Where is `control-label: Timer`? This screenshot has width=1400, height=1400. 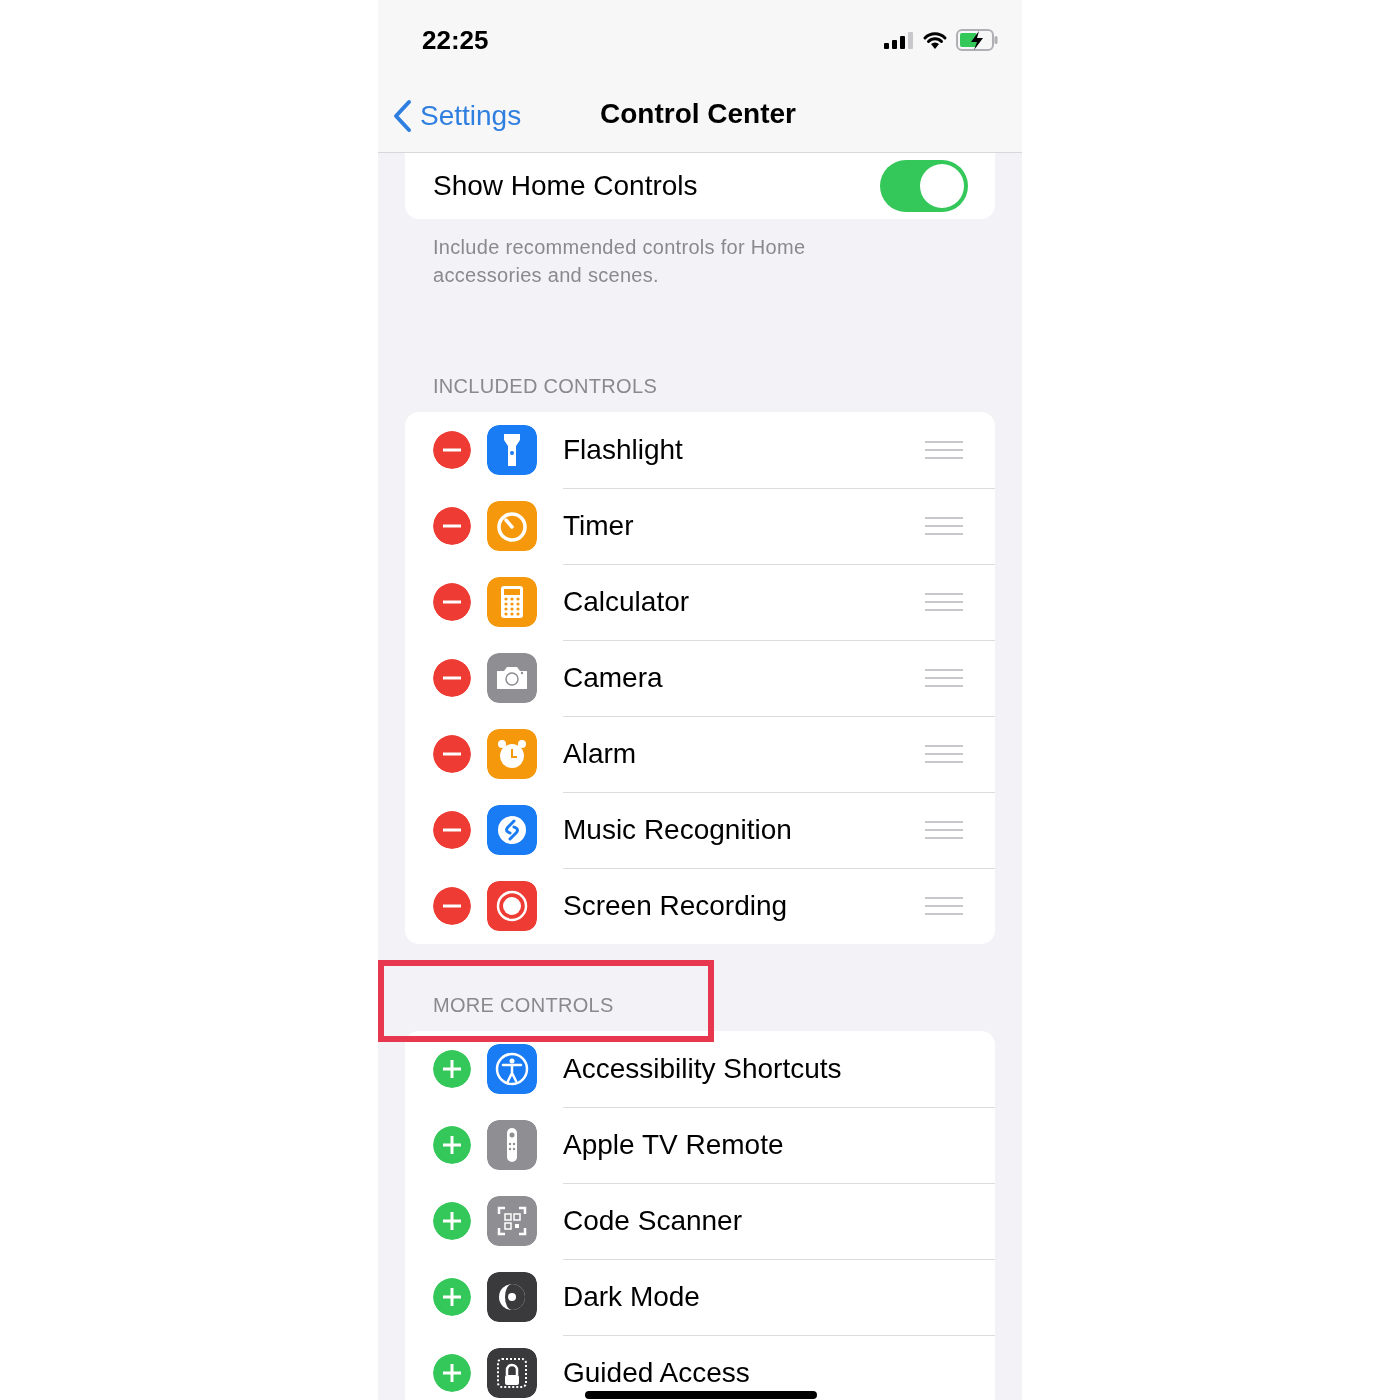
control-label: Timer is located at coordinates (598, 525).